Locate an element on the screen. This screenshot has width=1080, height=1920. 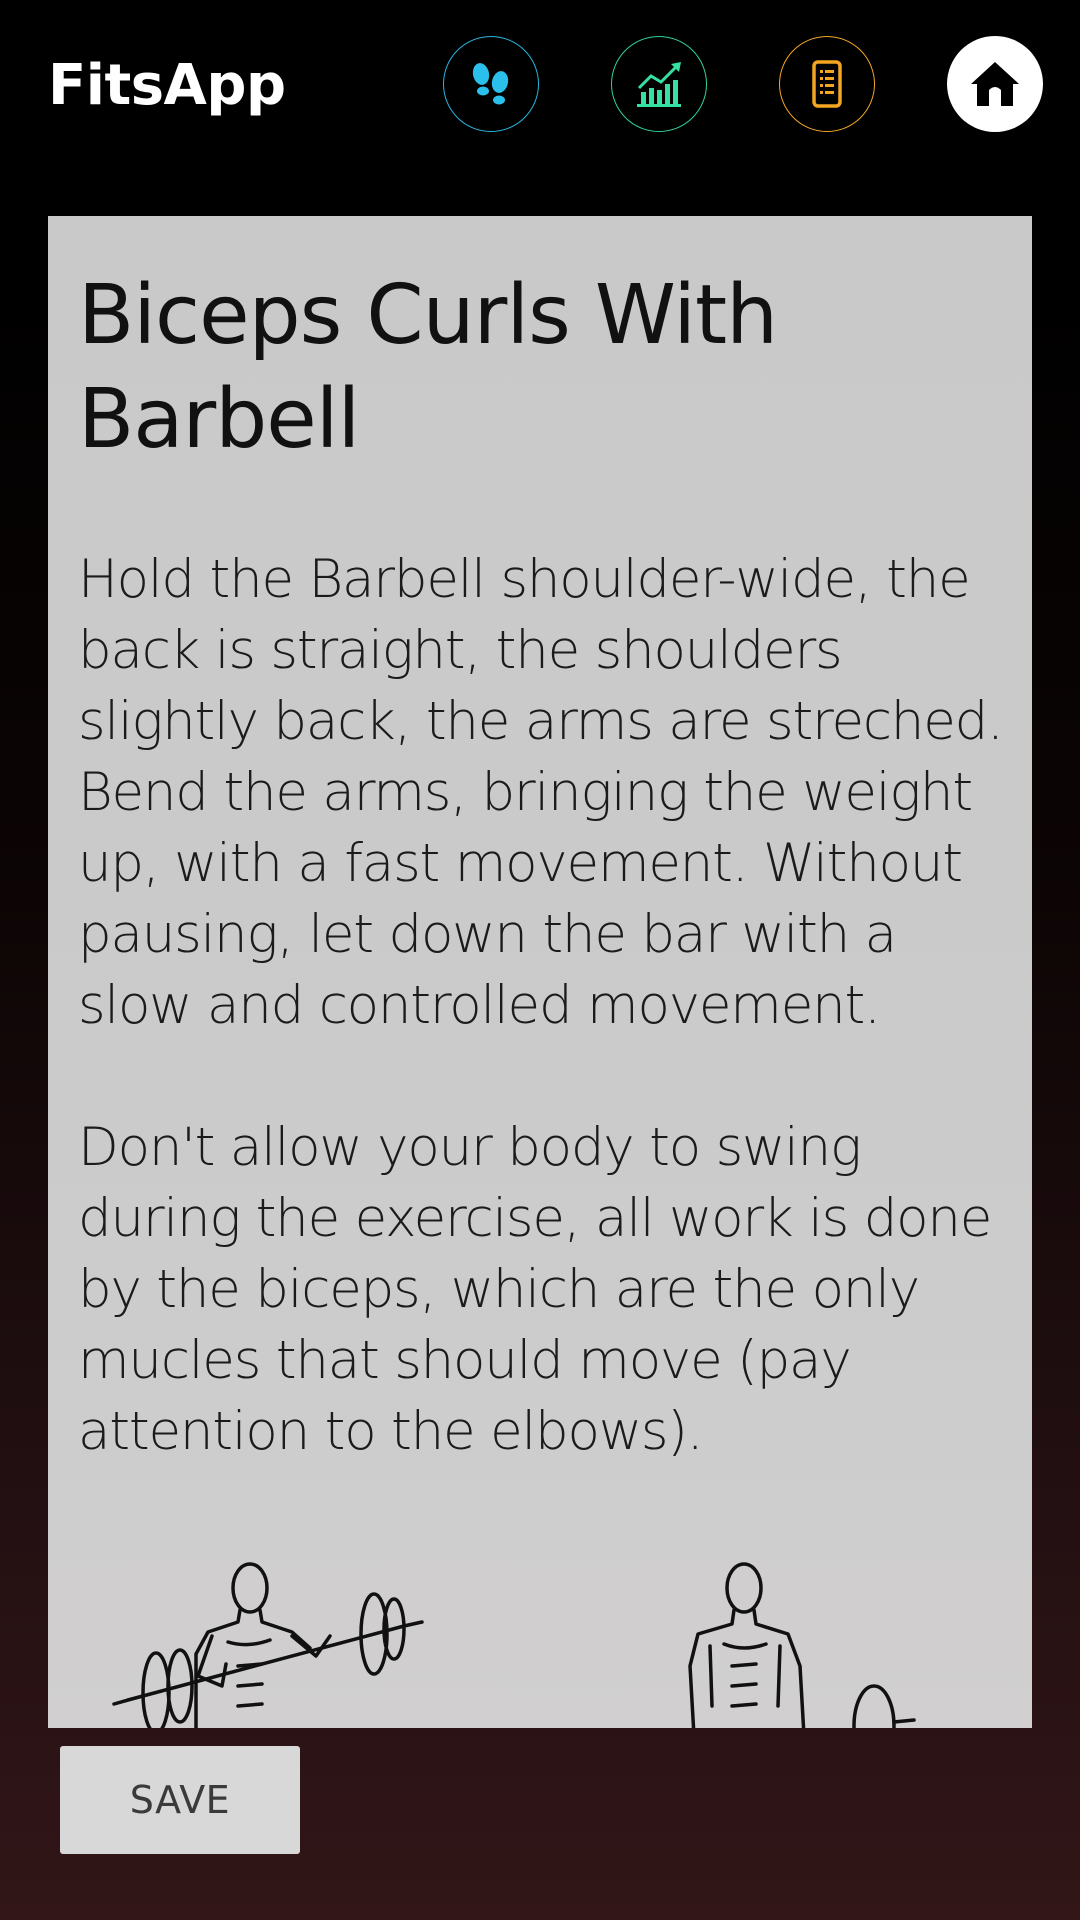
app-title: FitsApp is located at coordinates (167, 85).